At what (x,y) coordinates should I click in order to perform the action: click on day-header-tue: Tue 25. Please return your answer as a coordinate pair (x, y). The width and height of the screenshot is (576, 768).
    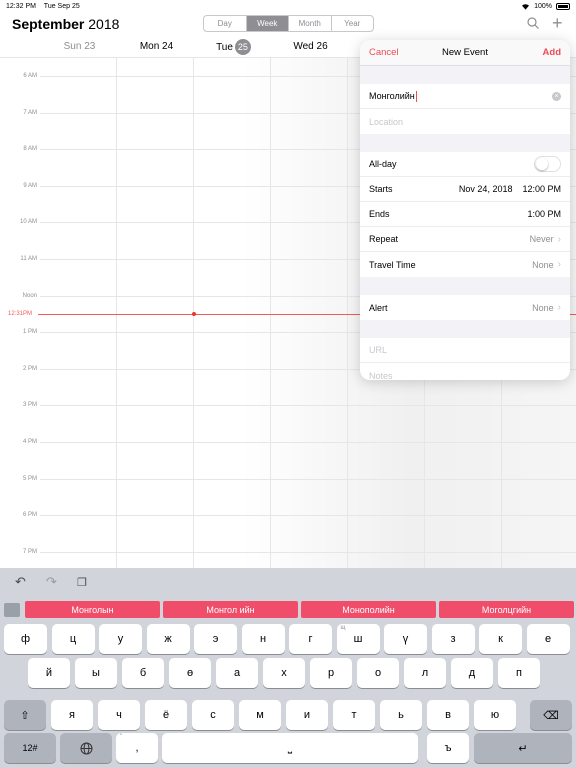
    Looking at the image, I should click on (233, 47).